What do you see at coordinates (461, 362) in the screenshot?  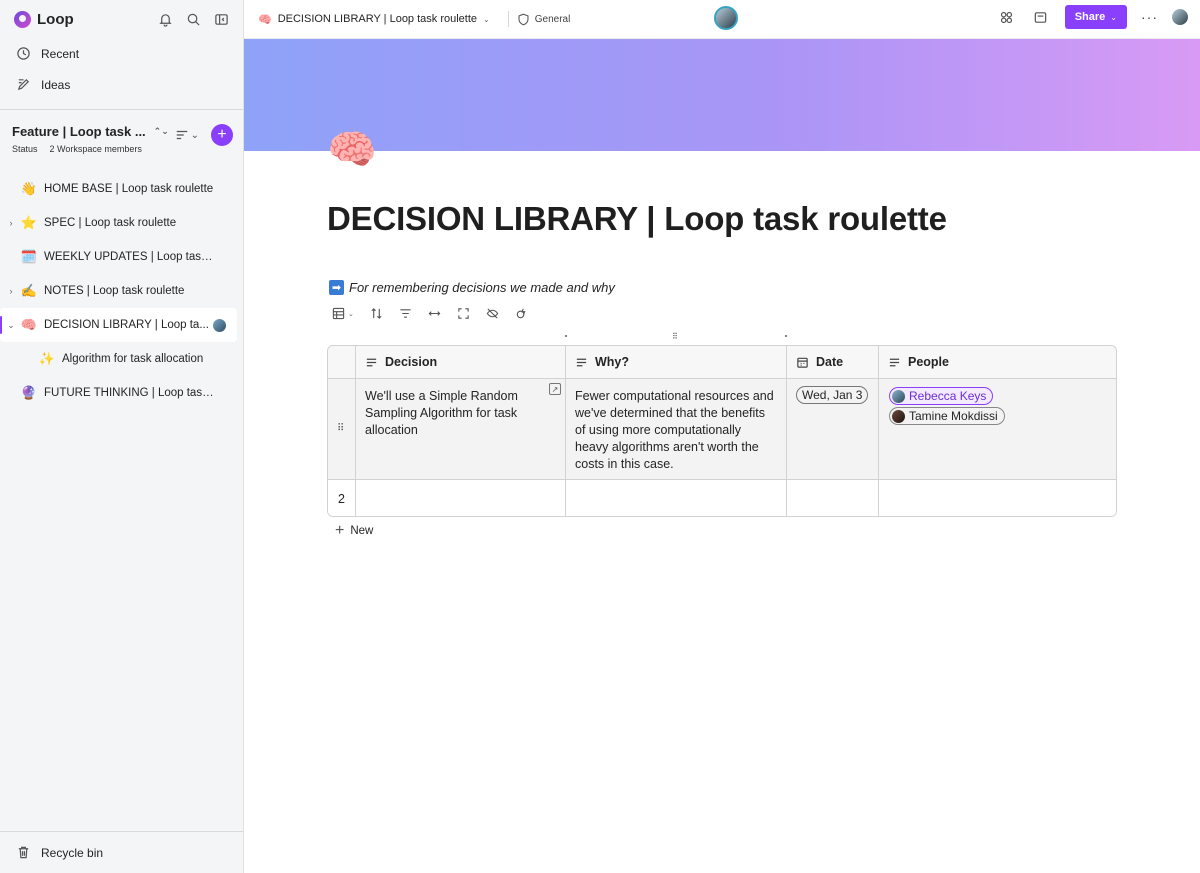 I see `column-header-decision: Decision` at bounding box center [461, 362].